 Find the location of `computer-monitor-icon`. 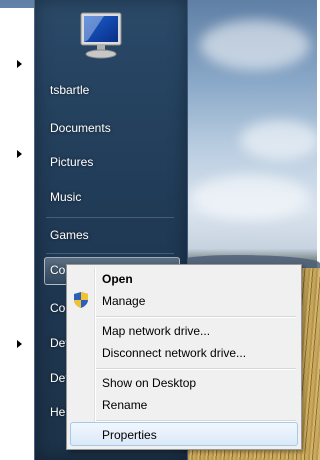

computer-monitor-icon is located at coordinates (101, 35).